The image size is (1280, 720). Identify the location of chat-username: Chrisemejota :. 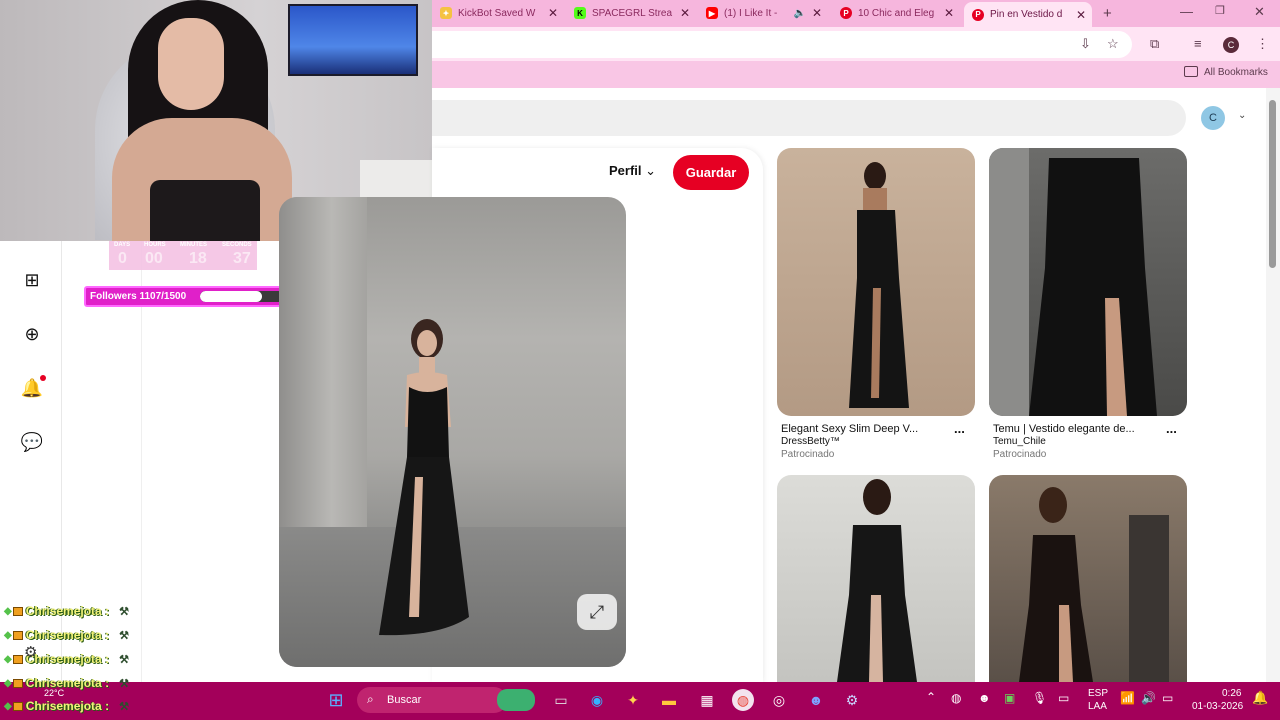
(67, 706).